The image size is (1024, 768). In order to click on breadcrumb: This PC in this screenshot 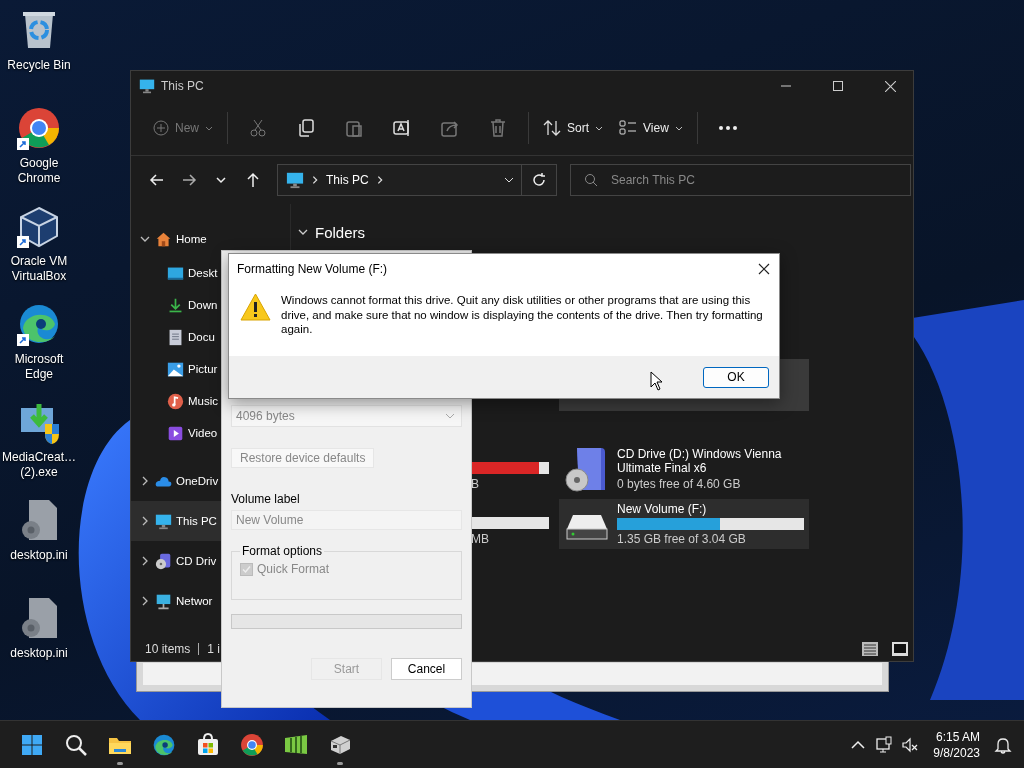, I will do `click(347, 180)`.